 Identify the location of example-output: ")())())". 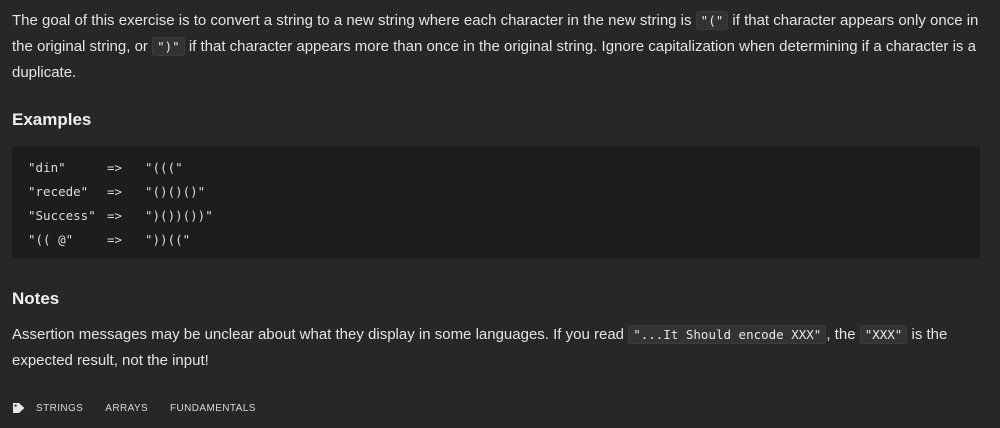
(179, 215).